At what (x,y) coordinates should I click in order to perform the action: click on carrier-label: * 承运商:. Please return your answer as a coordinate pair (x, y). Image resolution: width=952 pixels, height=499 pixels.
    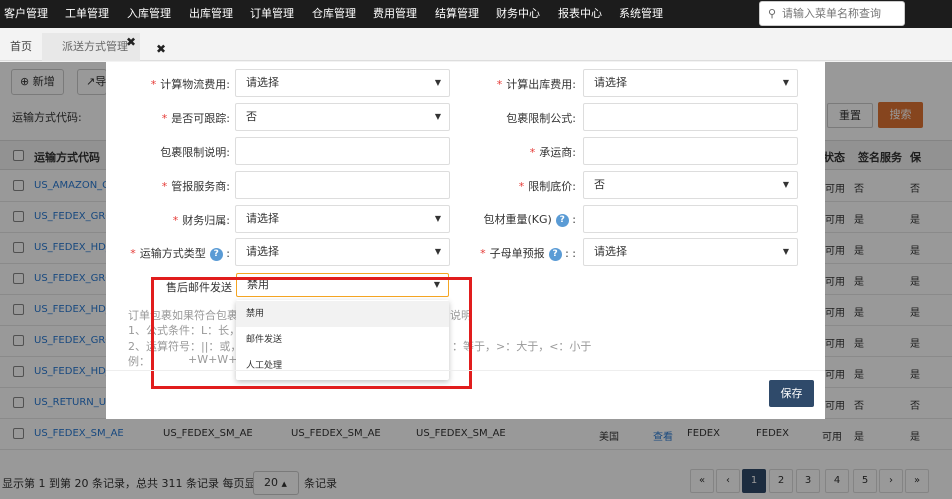
    Looking at the image, I should click on (552, 152).